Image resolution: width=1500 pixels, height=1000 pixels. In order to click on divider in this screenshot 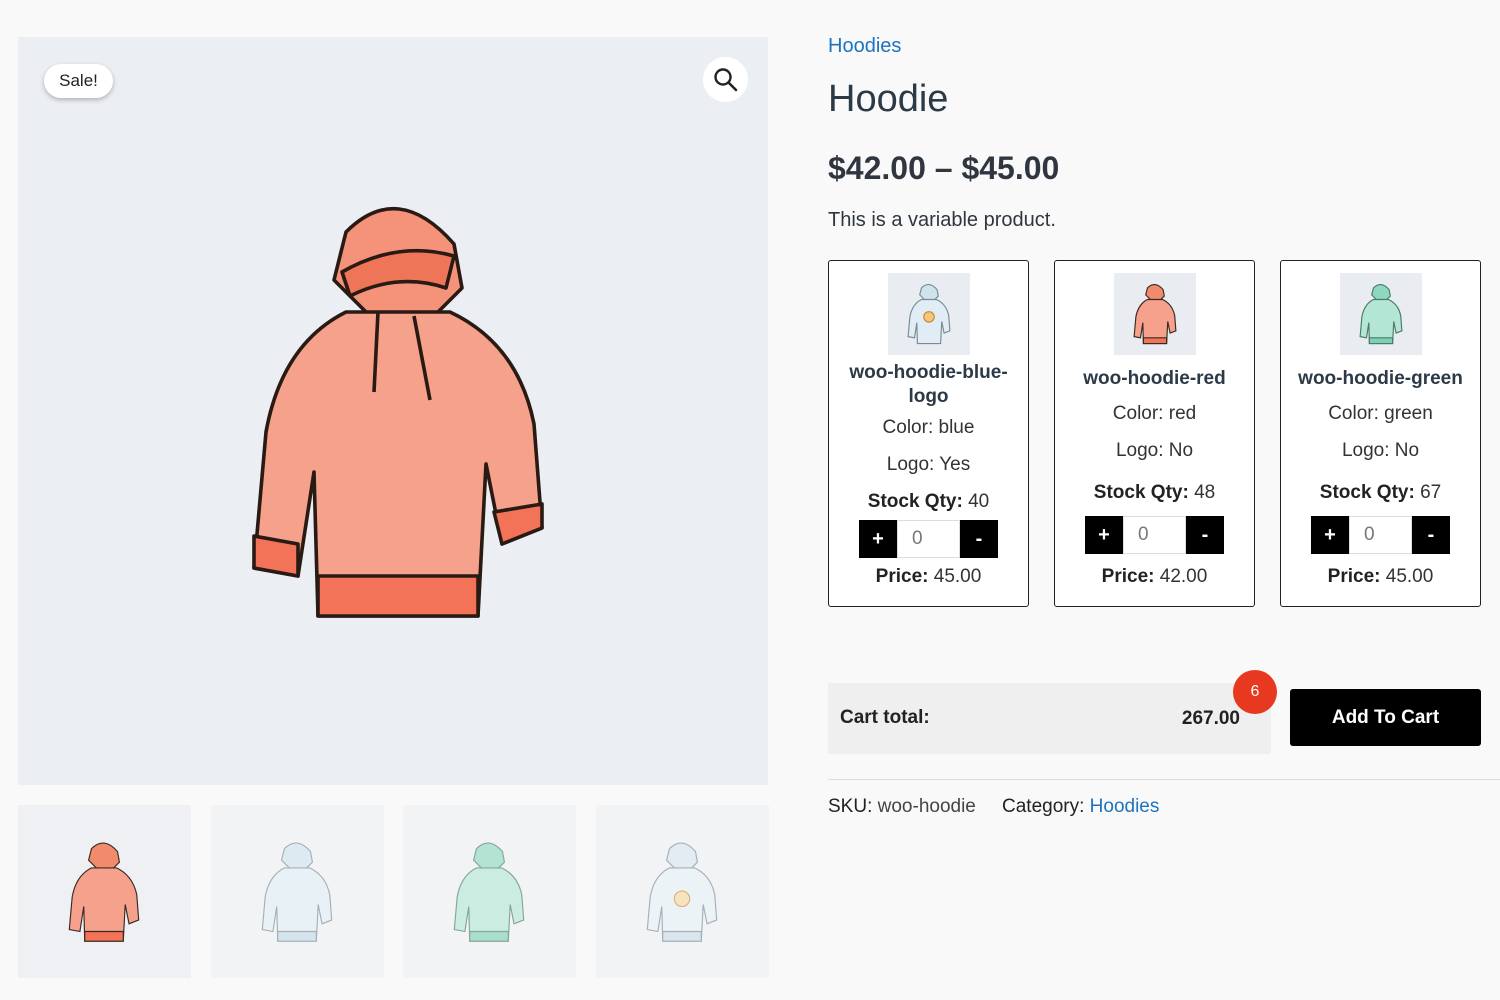, I will do `click(1164, 779)`.